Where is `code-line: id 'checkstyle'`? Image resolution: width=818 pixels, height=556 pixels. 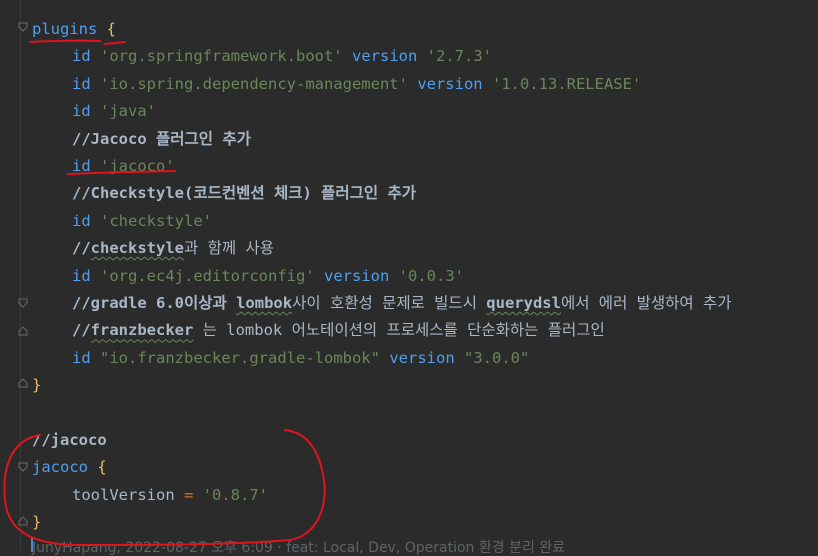 code-line: id 'checkstyle' is located at coordinates (425, 221).